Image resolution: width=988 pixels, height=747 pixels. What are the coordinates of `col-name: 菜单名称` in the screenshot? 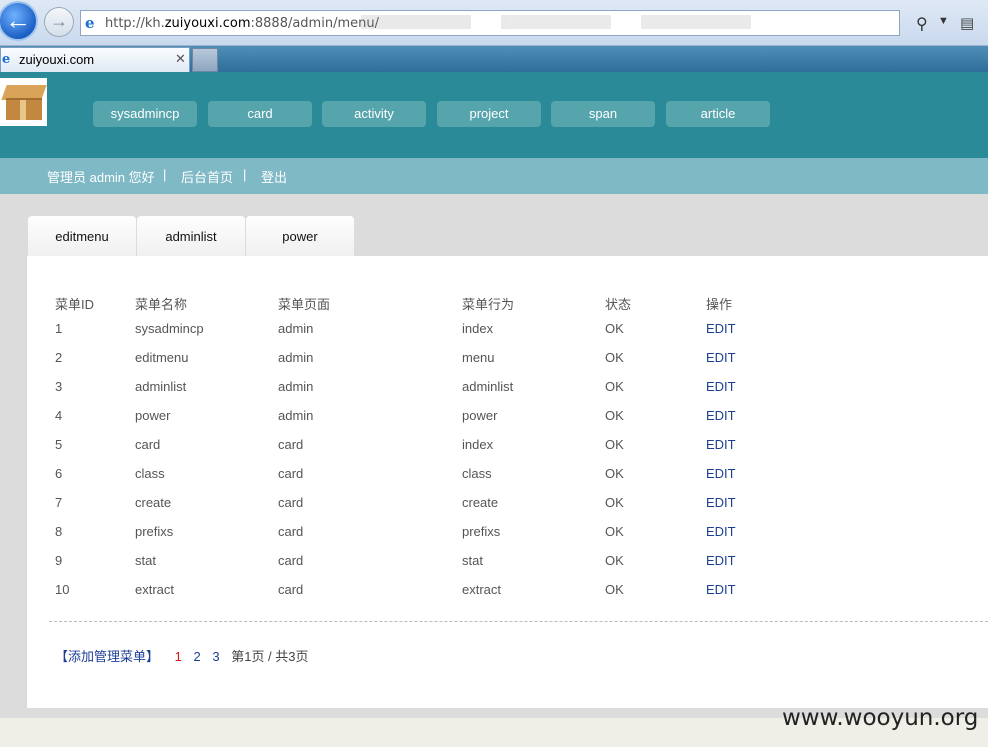 It's located at (161, 304).